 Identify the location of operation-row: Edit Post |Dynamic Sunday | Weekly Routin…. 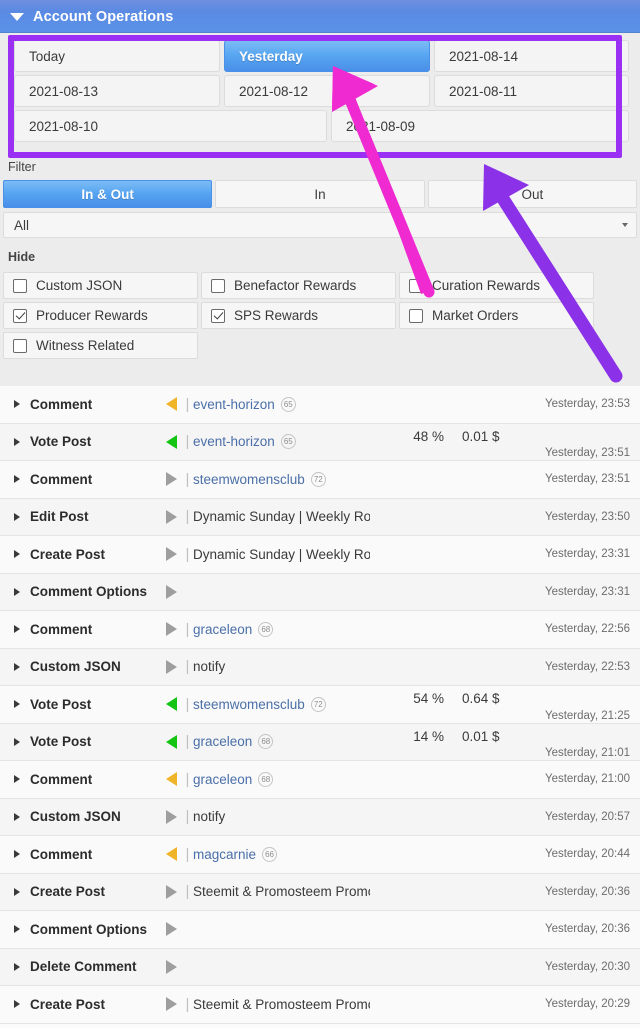
(320, 517).